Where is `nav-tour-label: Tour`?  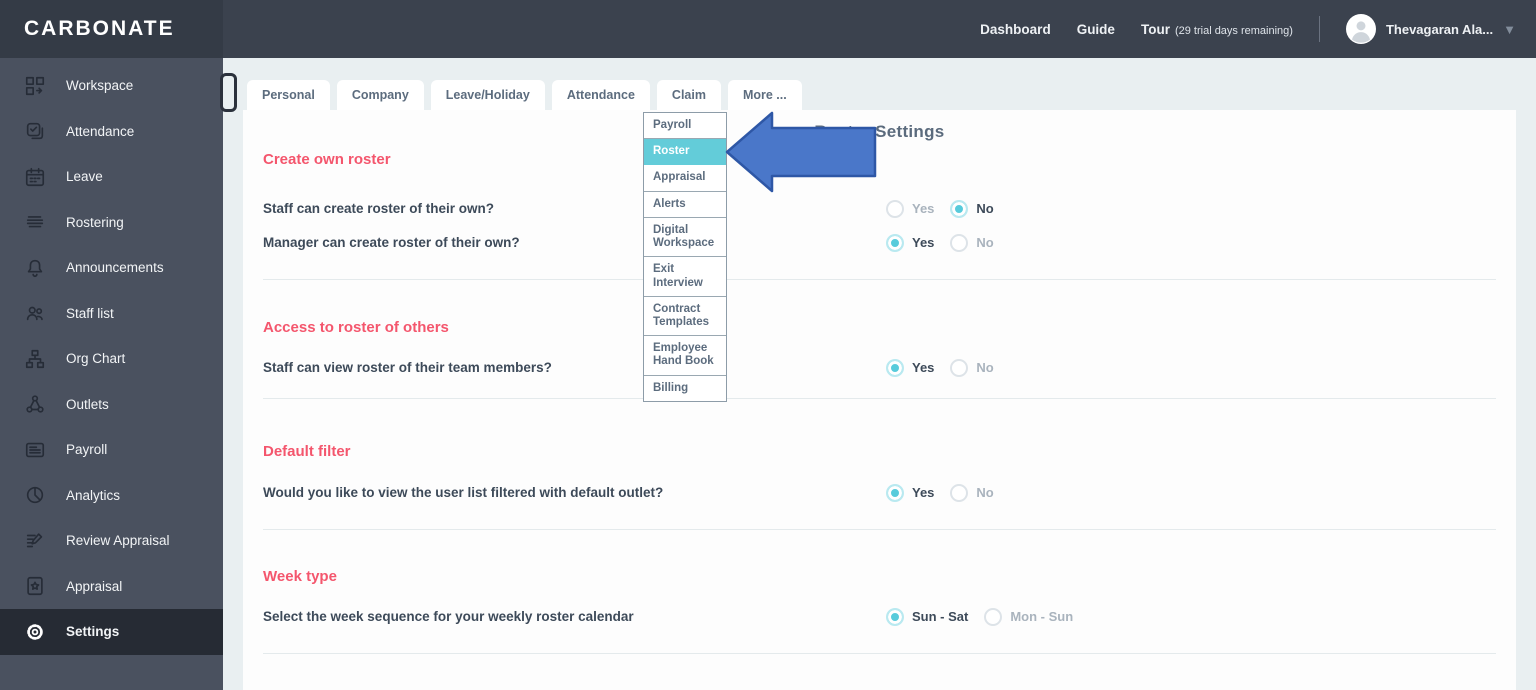 nav-tour-label: Tour is located at coordinates (1155, 29).